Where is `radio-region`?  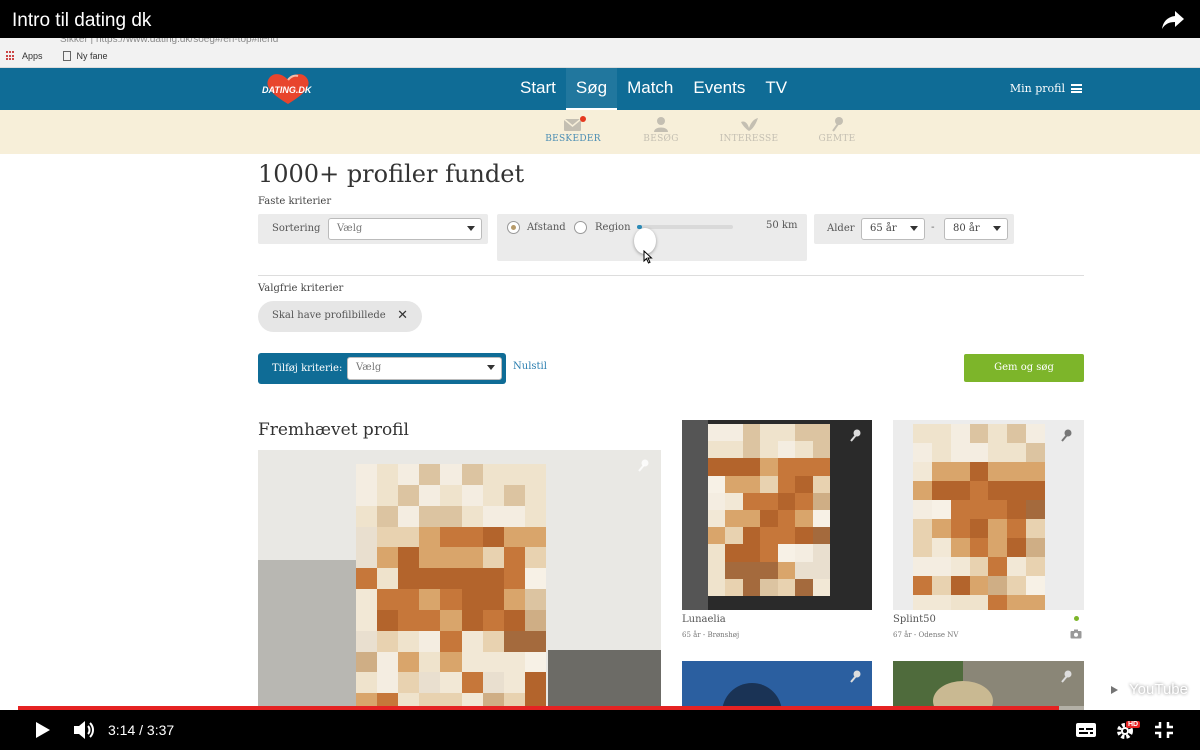
radio-region is located at coordinates (580, 227).